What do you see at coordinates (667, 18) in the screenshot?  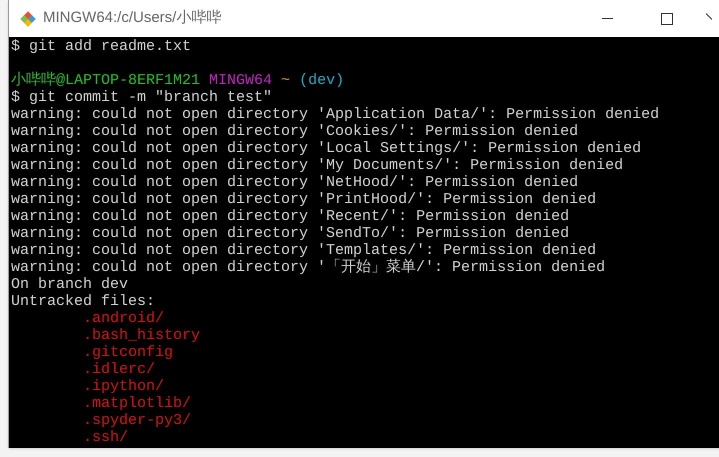 I see `maximize-icon` at bounding box center [667, 18].